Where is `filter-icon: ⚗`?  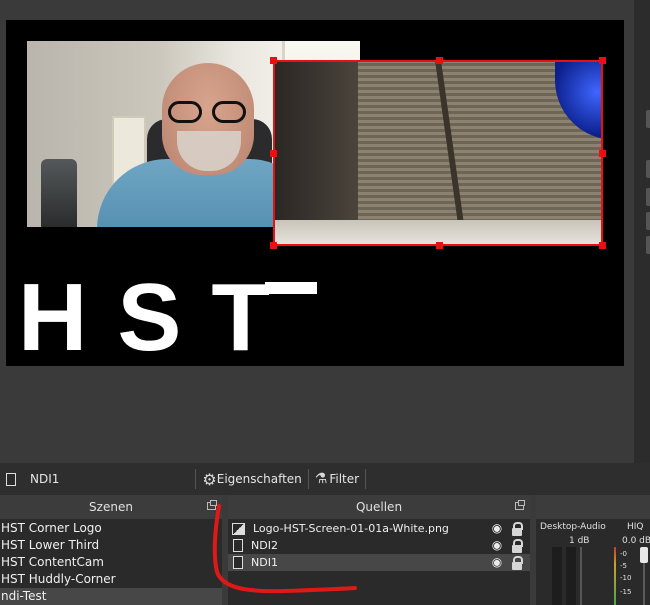 filter-icon: ⚗ is located at coordinates (321, 479).